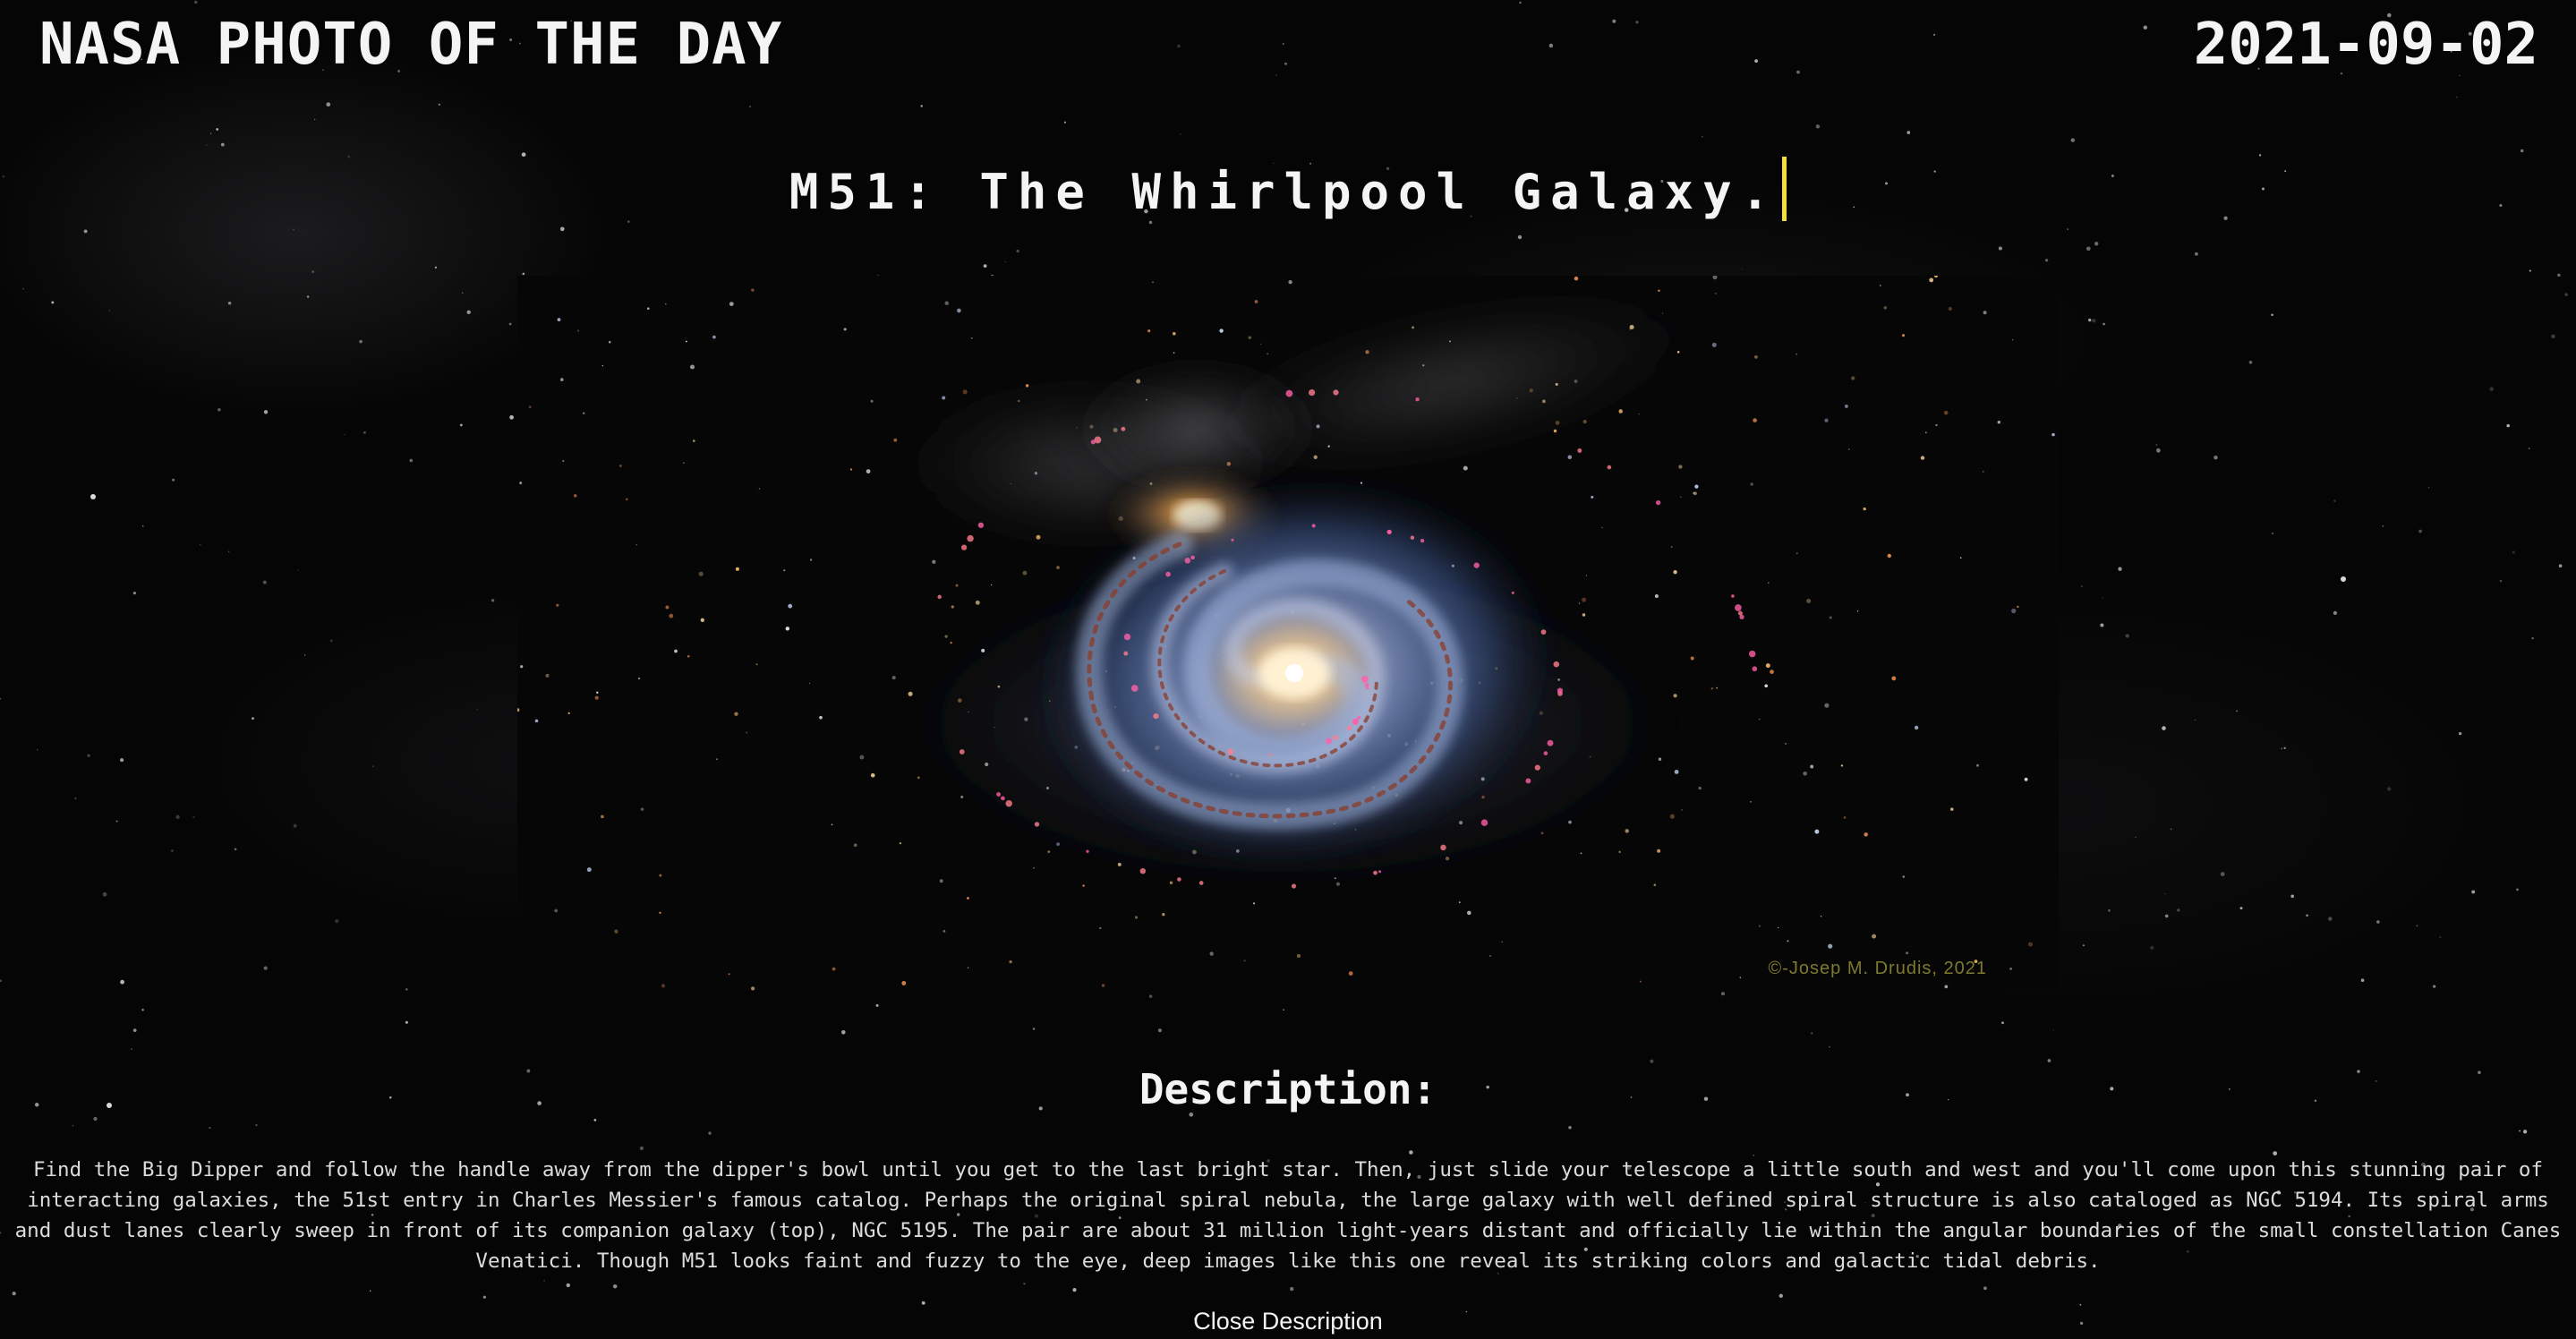  What do you see at coordinates (1877, 968) in the screenshot?
I see `photo-credit: ©-Josep M. Drudis, 2021` at bounding box center [1877, 968].